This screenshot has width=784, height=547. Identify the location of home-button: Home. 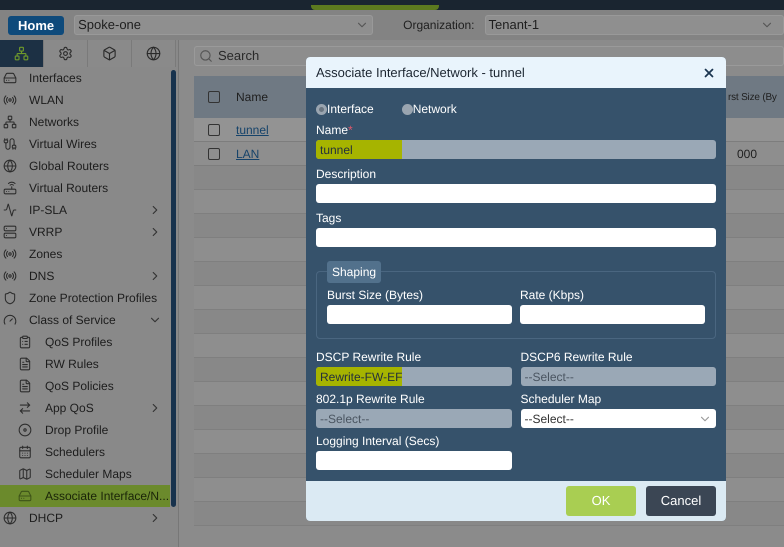
(36, 25).